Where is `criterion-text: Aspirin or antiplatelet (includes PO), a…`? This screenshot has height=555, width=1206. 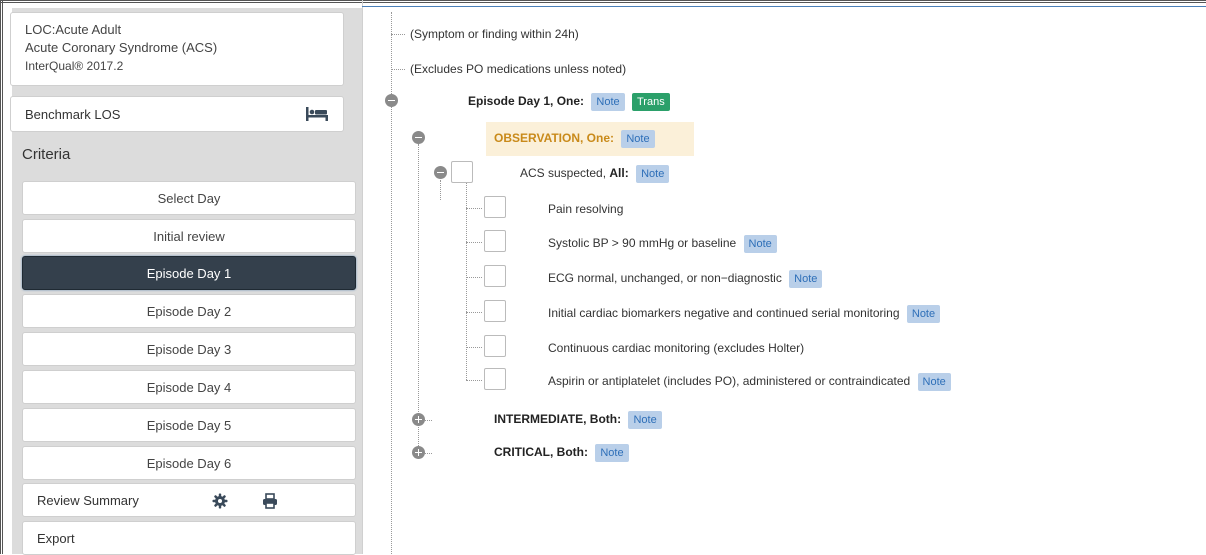 criterion-text: Aspirin or antiplatelet (includes PO), a… is located at coordinates (729, 381).